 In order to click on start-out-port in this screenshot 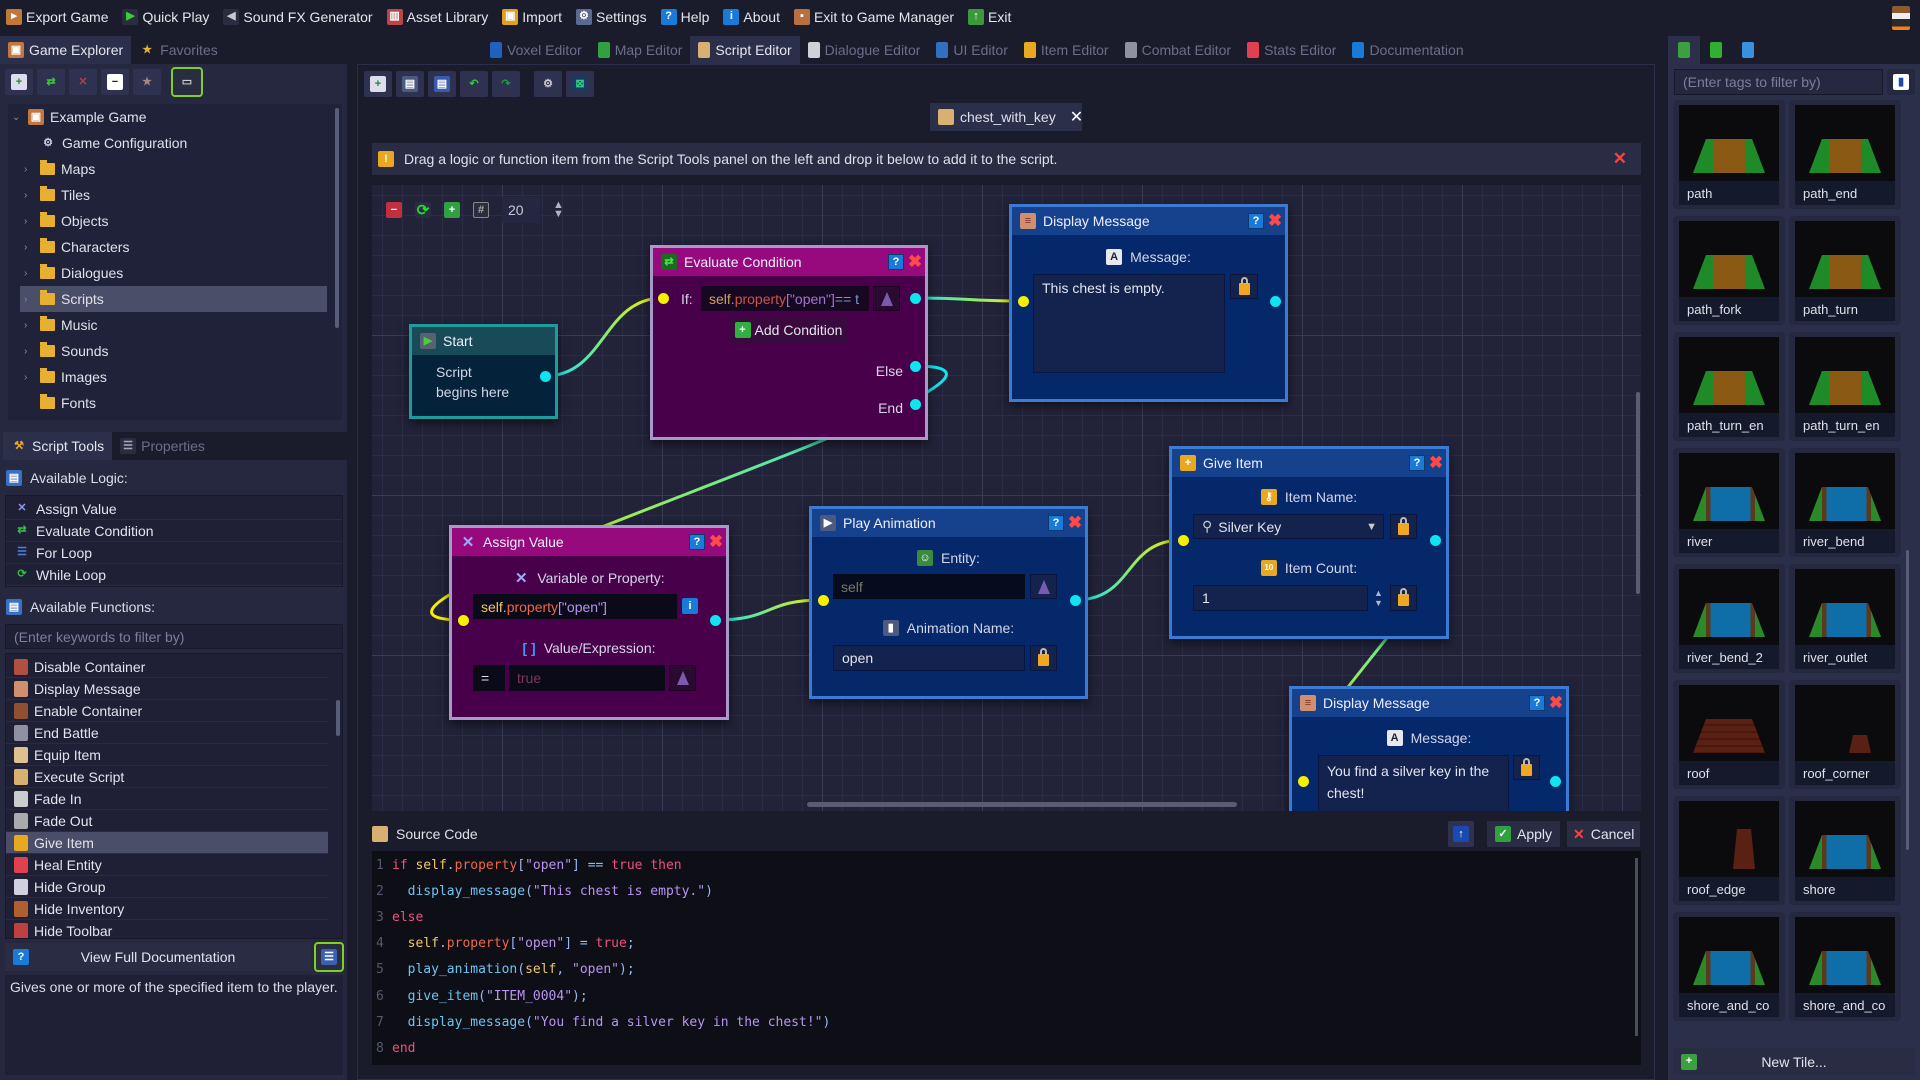, I will do `click(545, 376)`.